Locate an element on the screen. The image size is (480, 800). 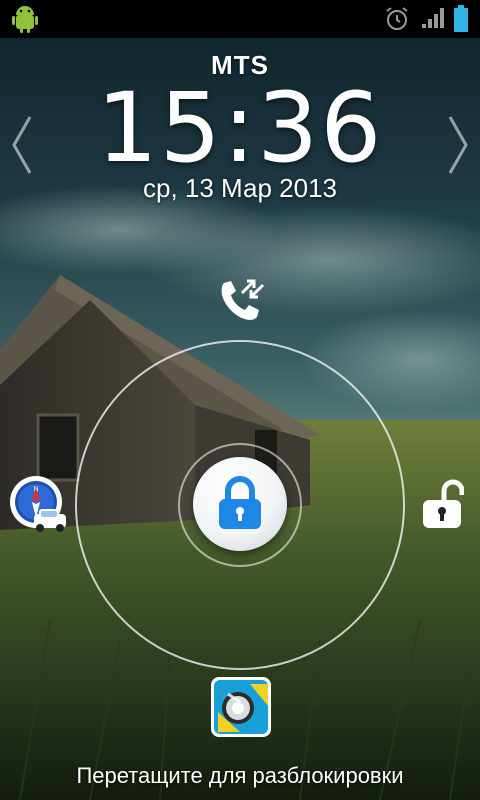
flashlight-icon is located at coordinates (241, 709).